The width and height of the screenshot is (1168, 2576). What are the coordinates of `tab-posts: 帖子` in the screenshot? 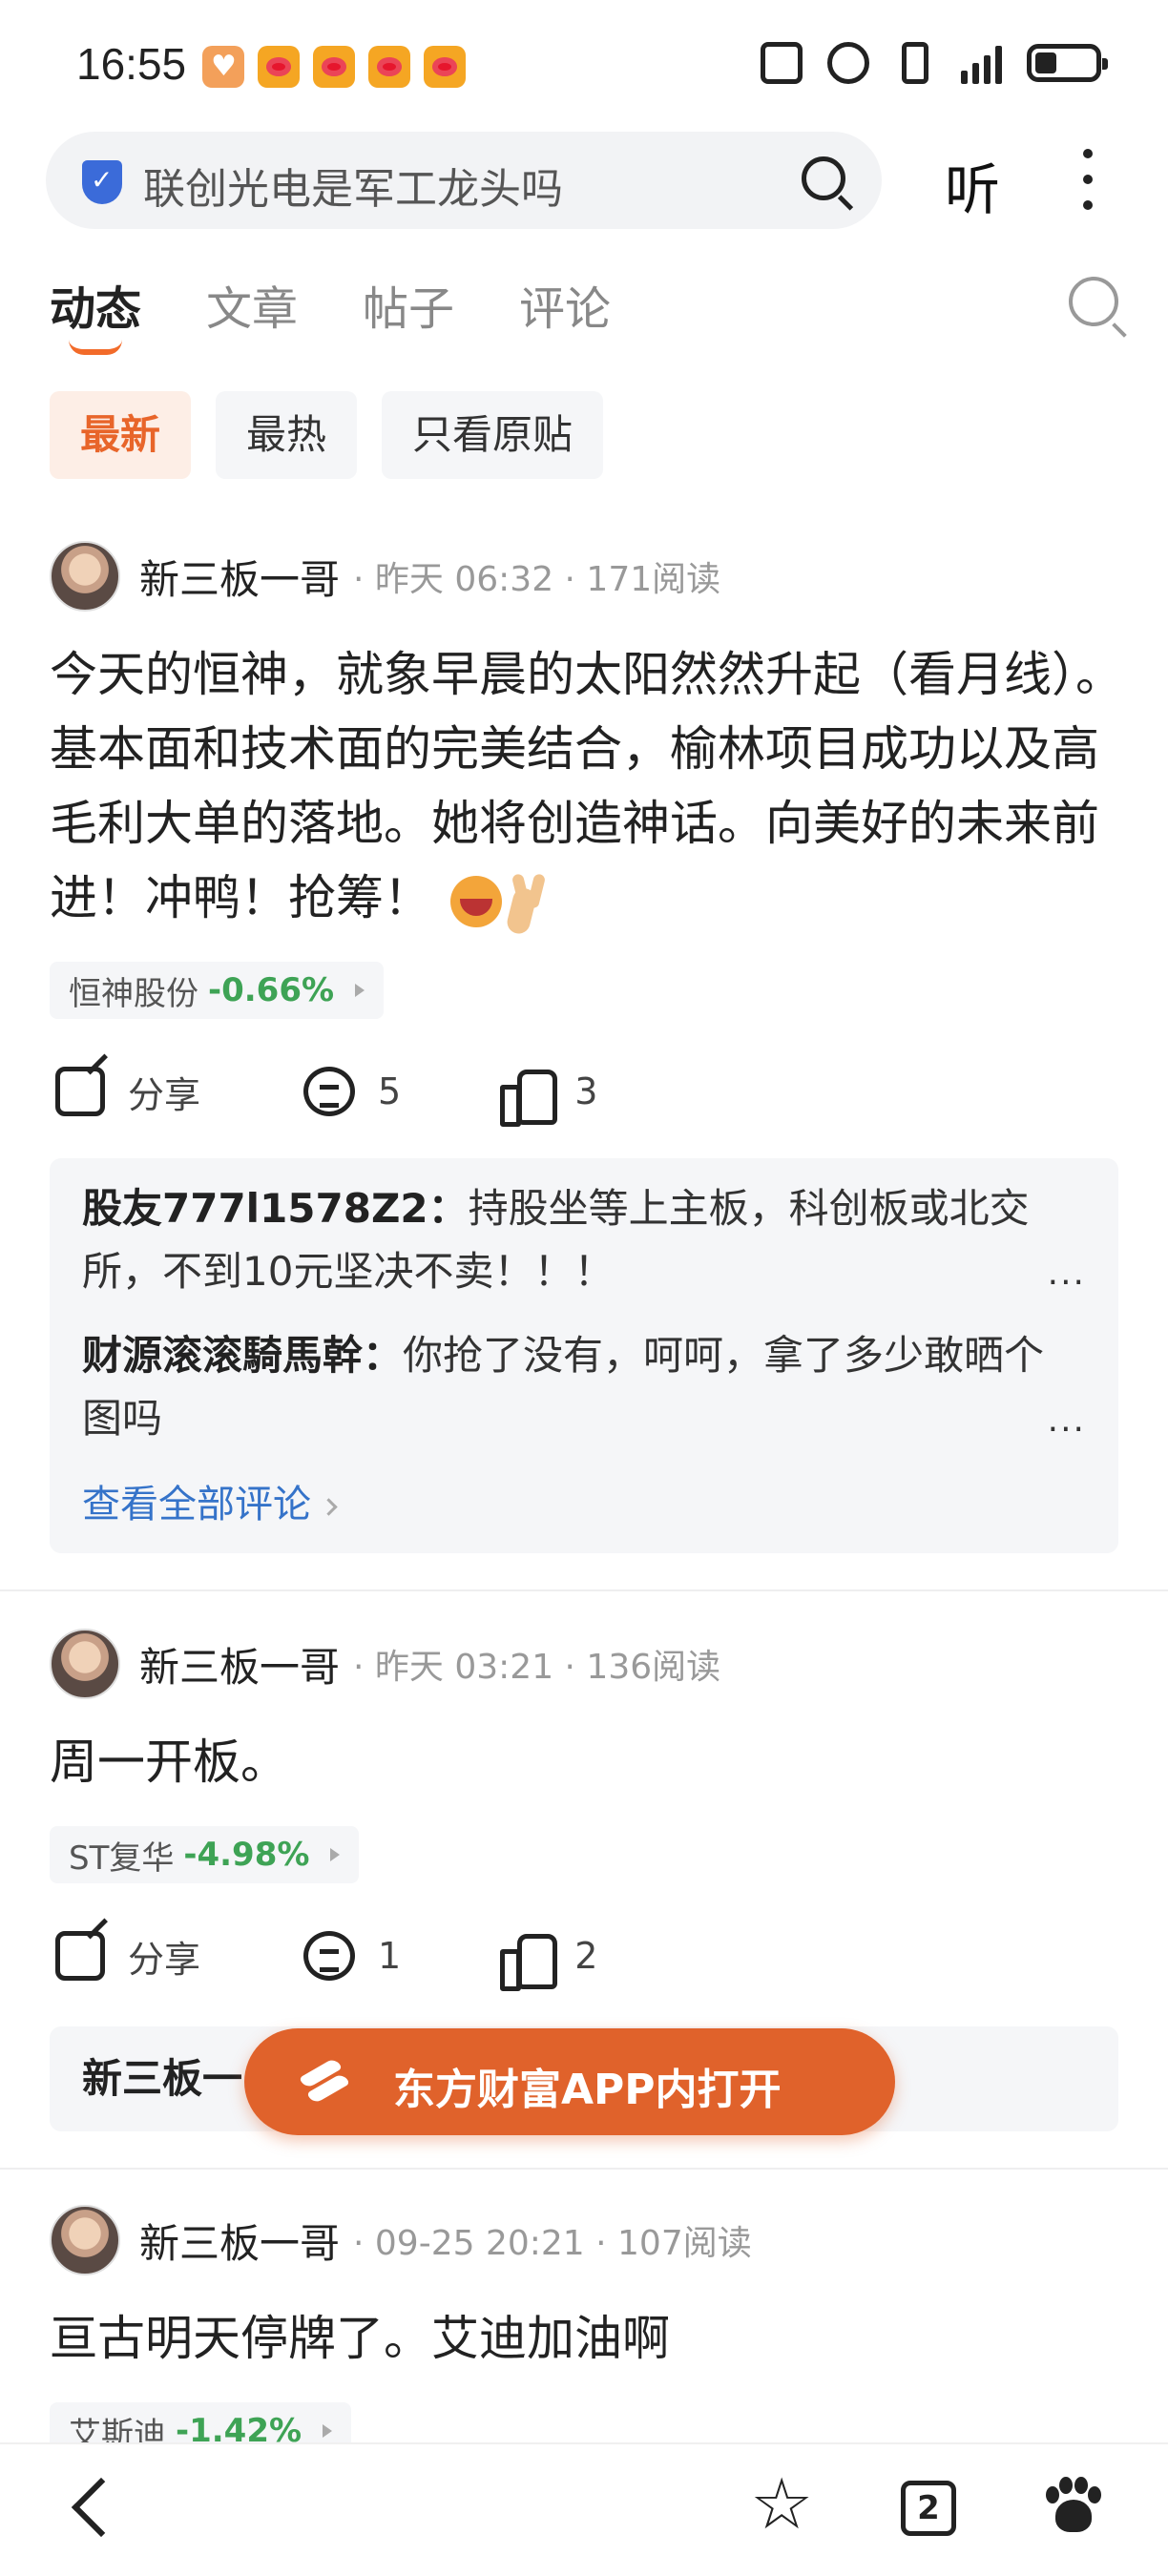 It's located at (408, 304).